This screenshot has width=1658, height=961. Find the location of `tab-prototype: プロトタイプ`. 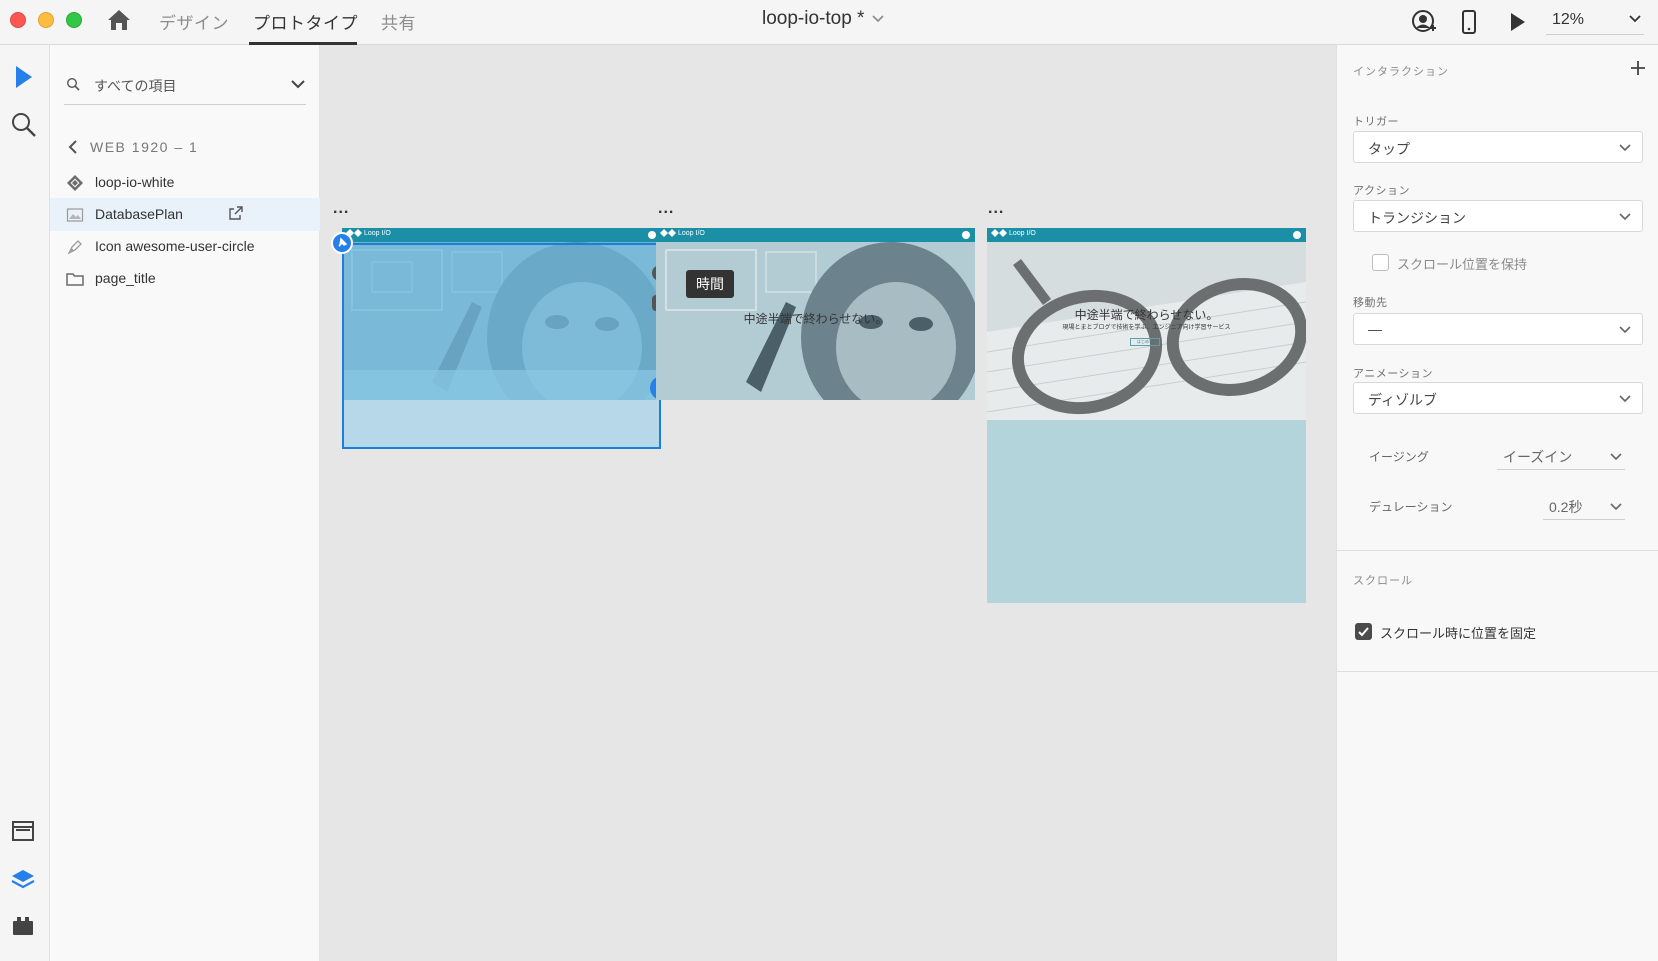

tab-prototype: プロトタイプ is located at coordinates (305, 21).